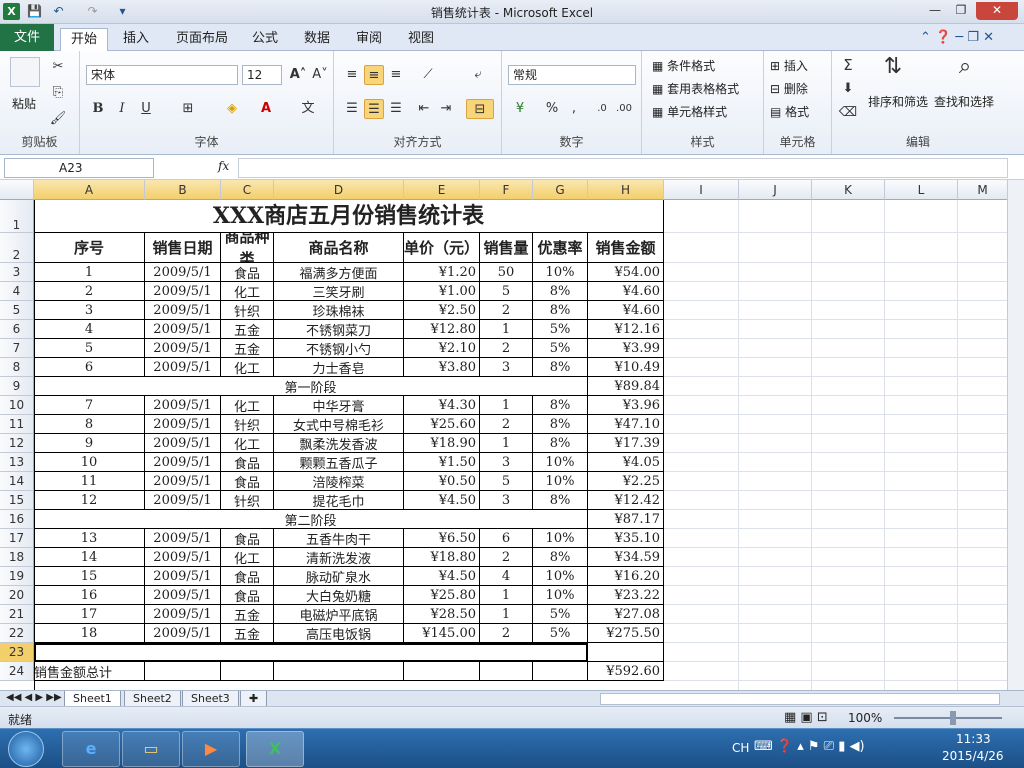  Describe the element at coordinates (964, 101) in the screenshot. I see `find-select-button: 查找和选择` at that location.